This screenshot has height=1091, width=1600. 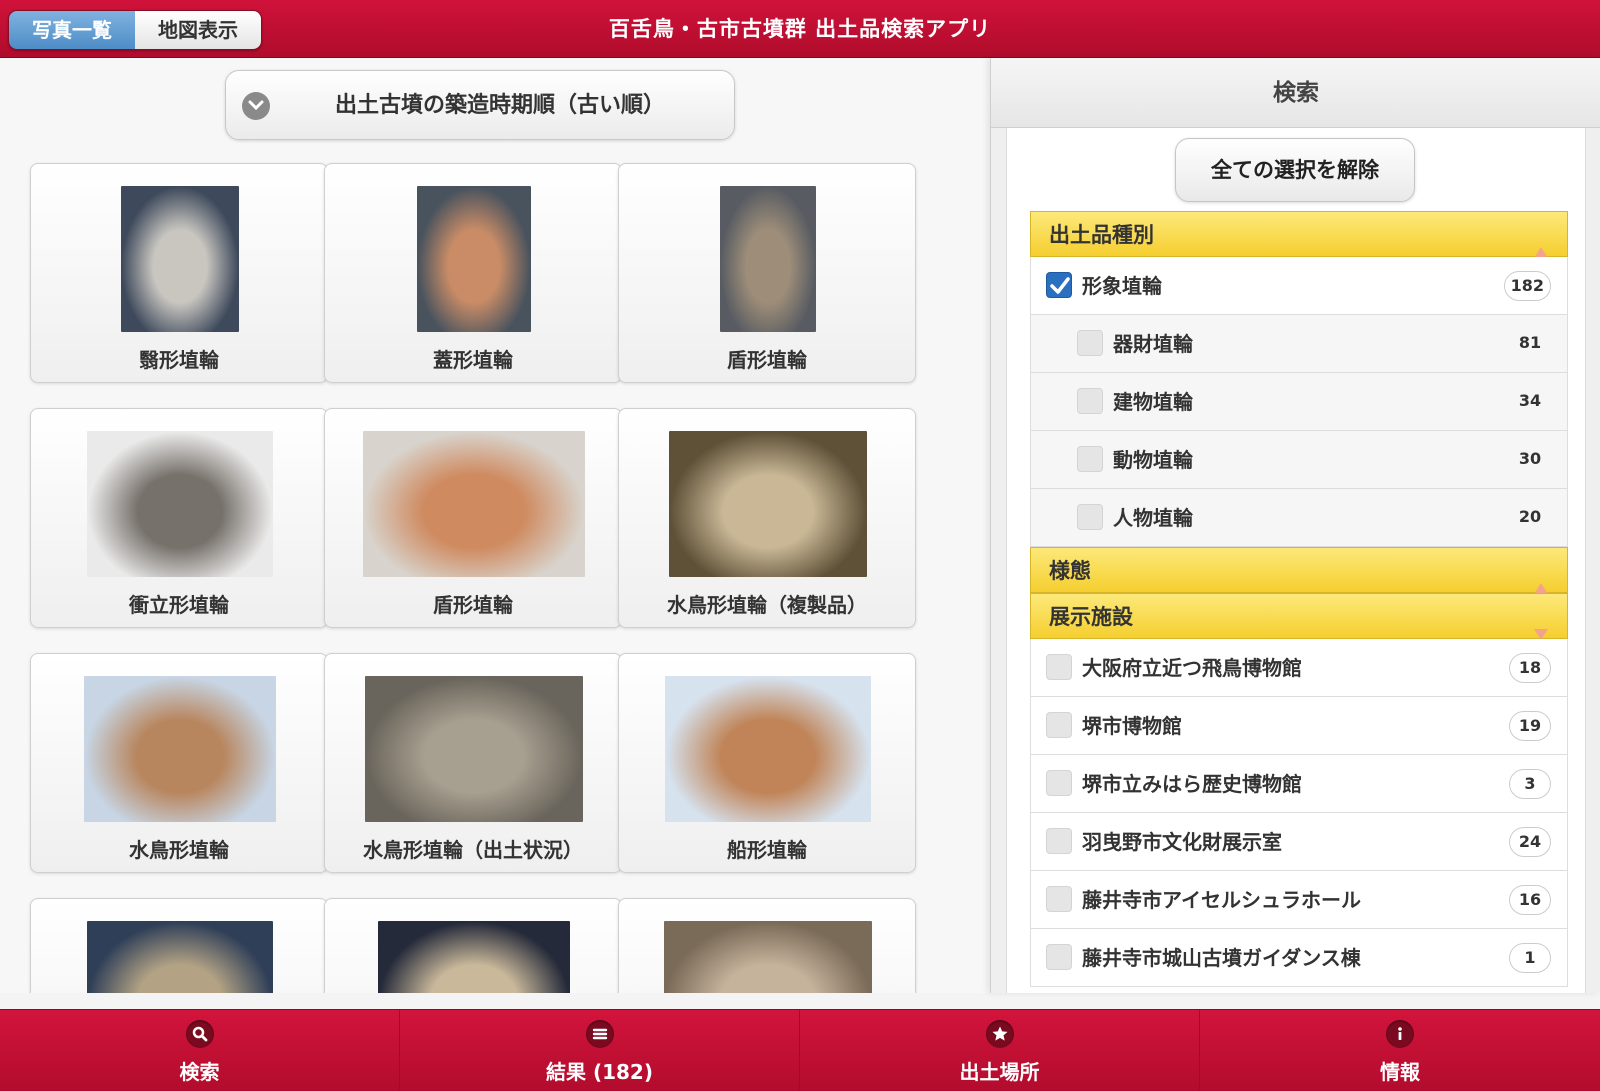 What do you see at coordinates (1153, 518) in the screenshot?
I see `filter-option-label: 人物埴輪` at bounding box center [1153, 518].